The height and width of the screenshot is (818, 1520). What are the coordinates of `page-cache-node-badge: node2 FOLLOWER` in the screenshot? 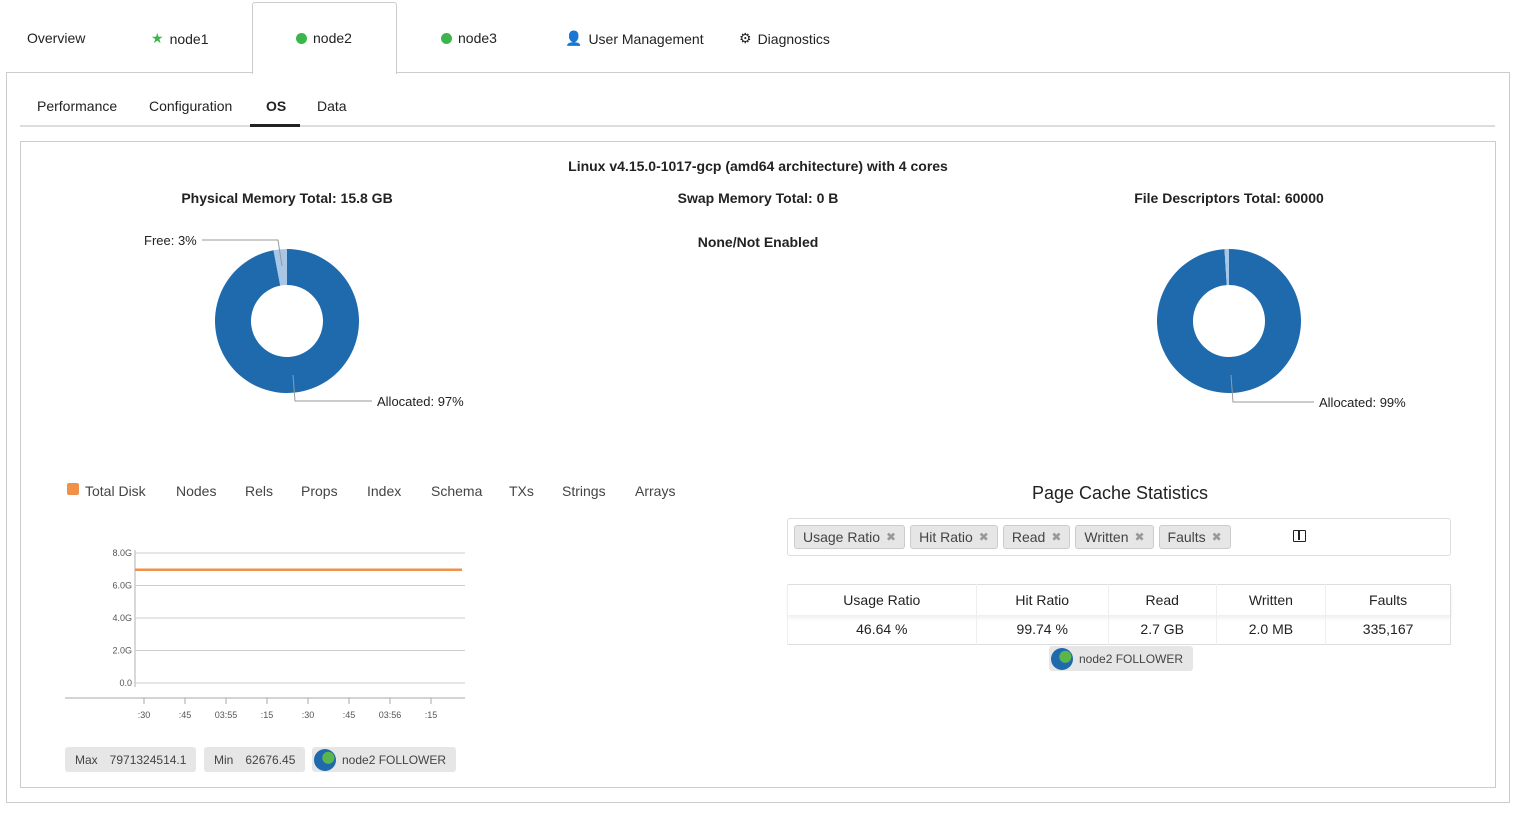 It's located at (1121, 658).